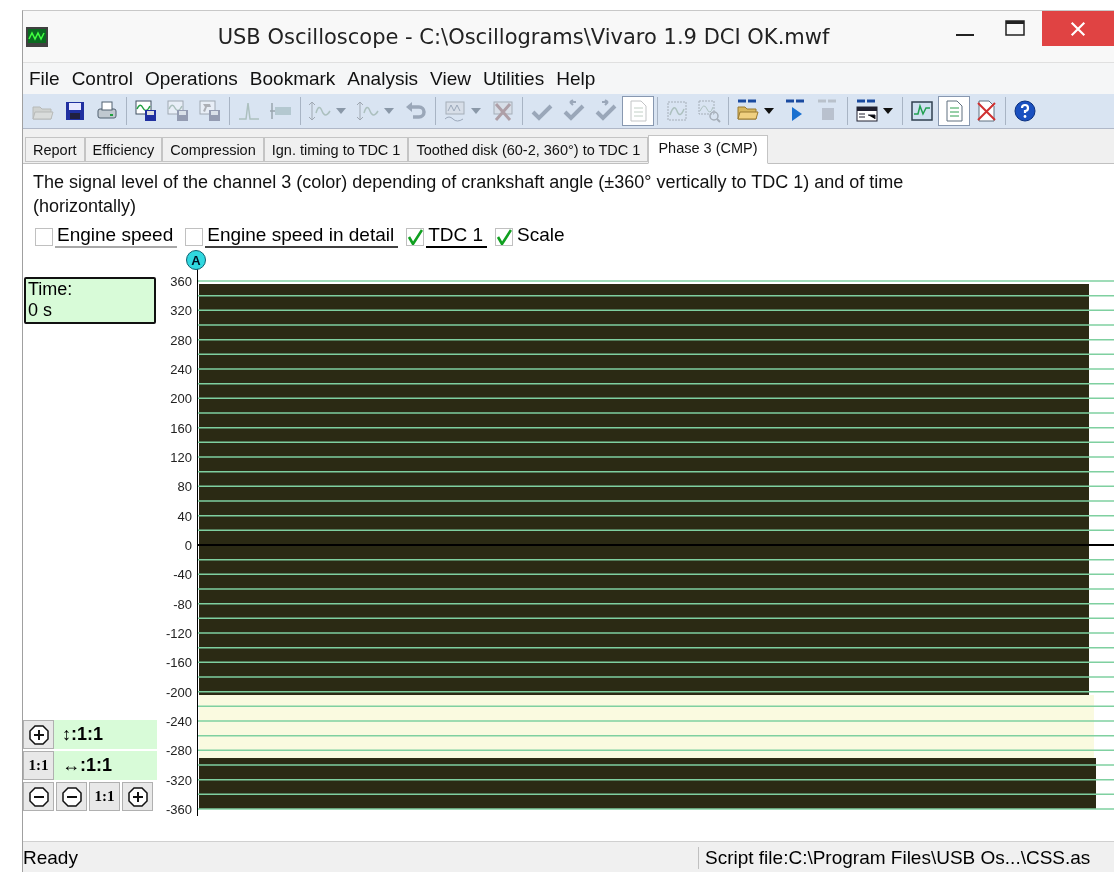  What do you see at coordinates (182, 604) in the screenshot?
I see `axis-tick-label: -80` at bounding box center [182, 604].